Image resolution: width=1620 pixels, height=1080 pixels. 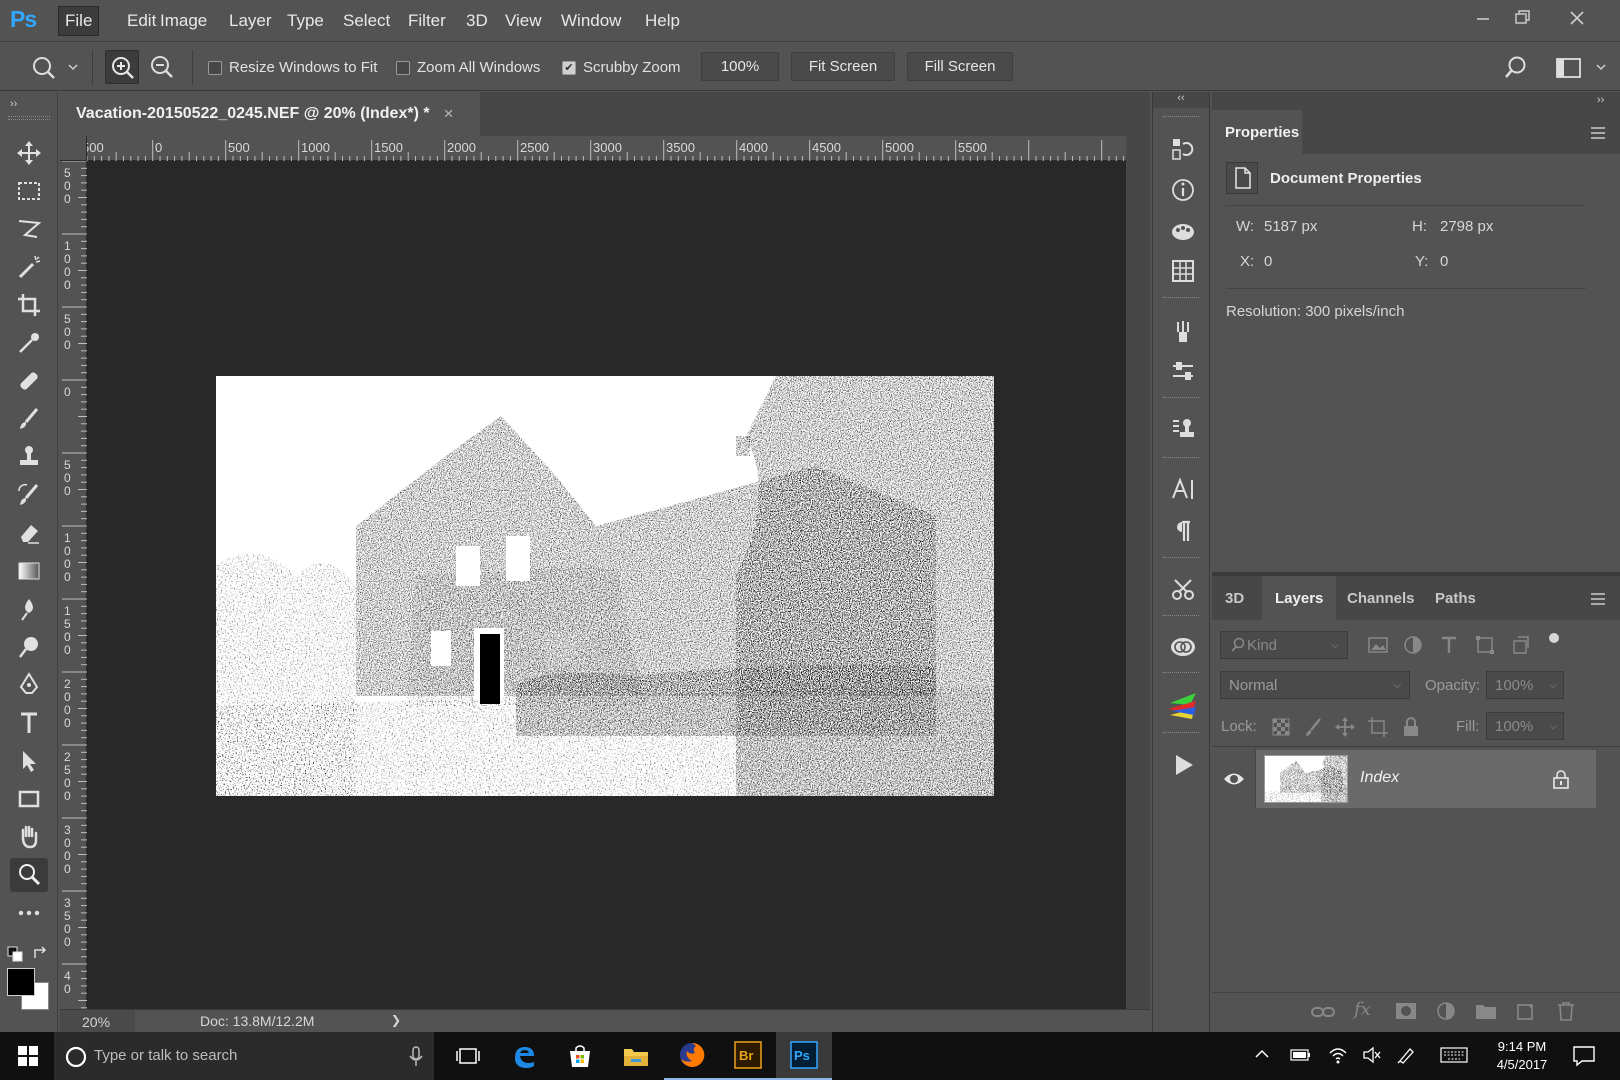 I want to click on default-colors-icon, so click(x=15, y=954).